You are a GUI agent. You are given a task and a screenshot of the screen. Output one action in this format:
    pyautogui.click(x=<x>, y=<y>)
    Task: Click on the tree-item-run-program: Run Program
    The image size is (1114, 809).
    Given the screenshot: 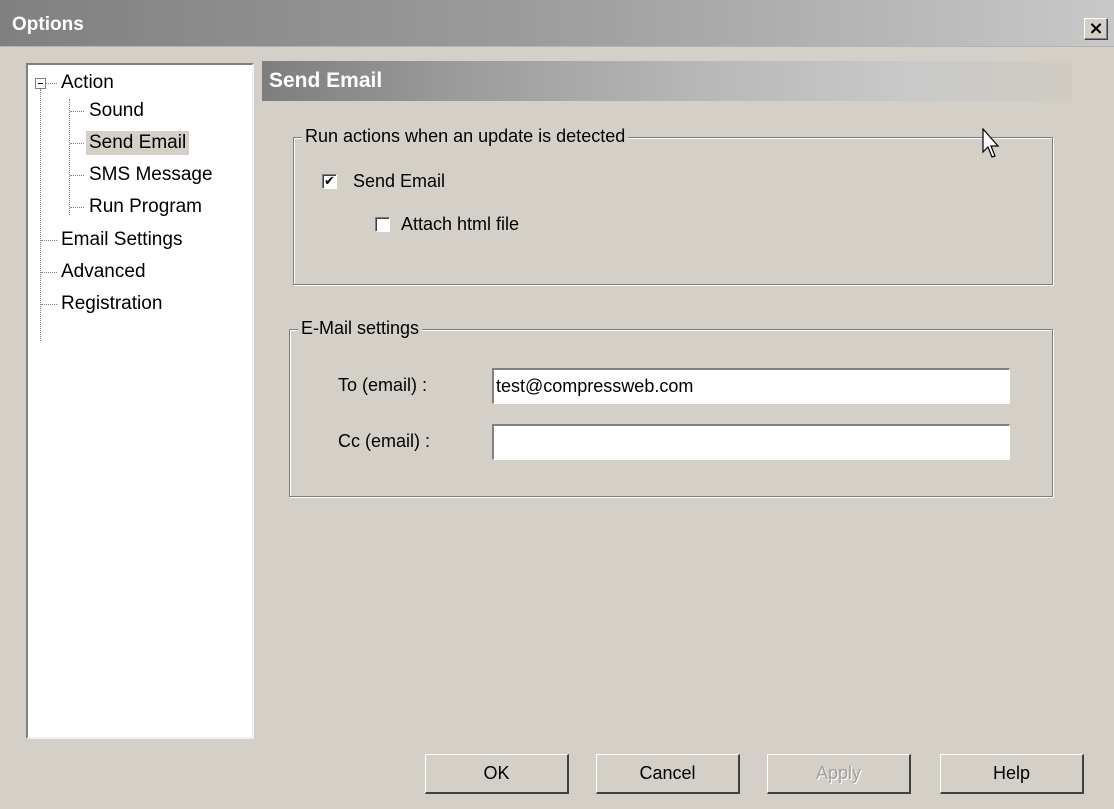 What is the action you would take?
    pyautogui.click(x=145, y=207)
    